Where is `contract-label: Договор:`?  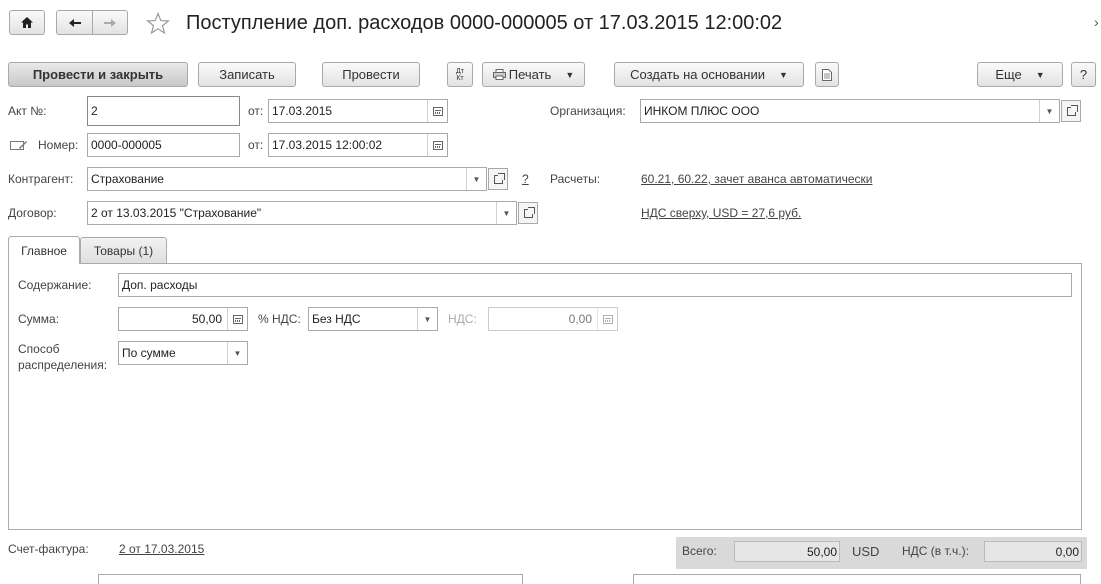
contract-label: Договор: is located at coordinates (32, 213).